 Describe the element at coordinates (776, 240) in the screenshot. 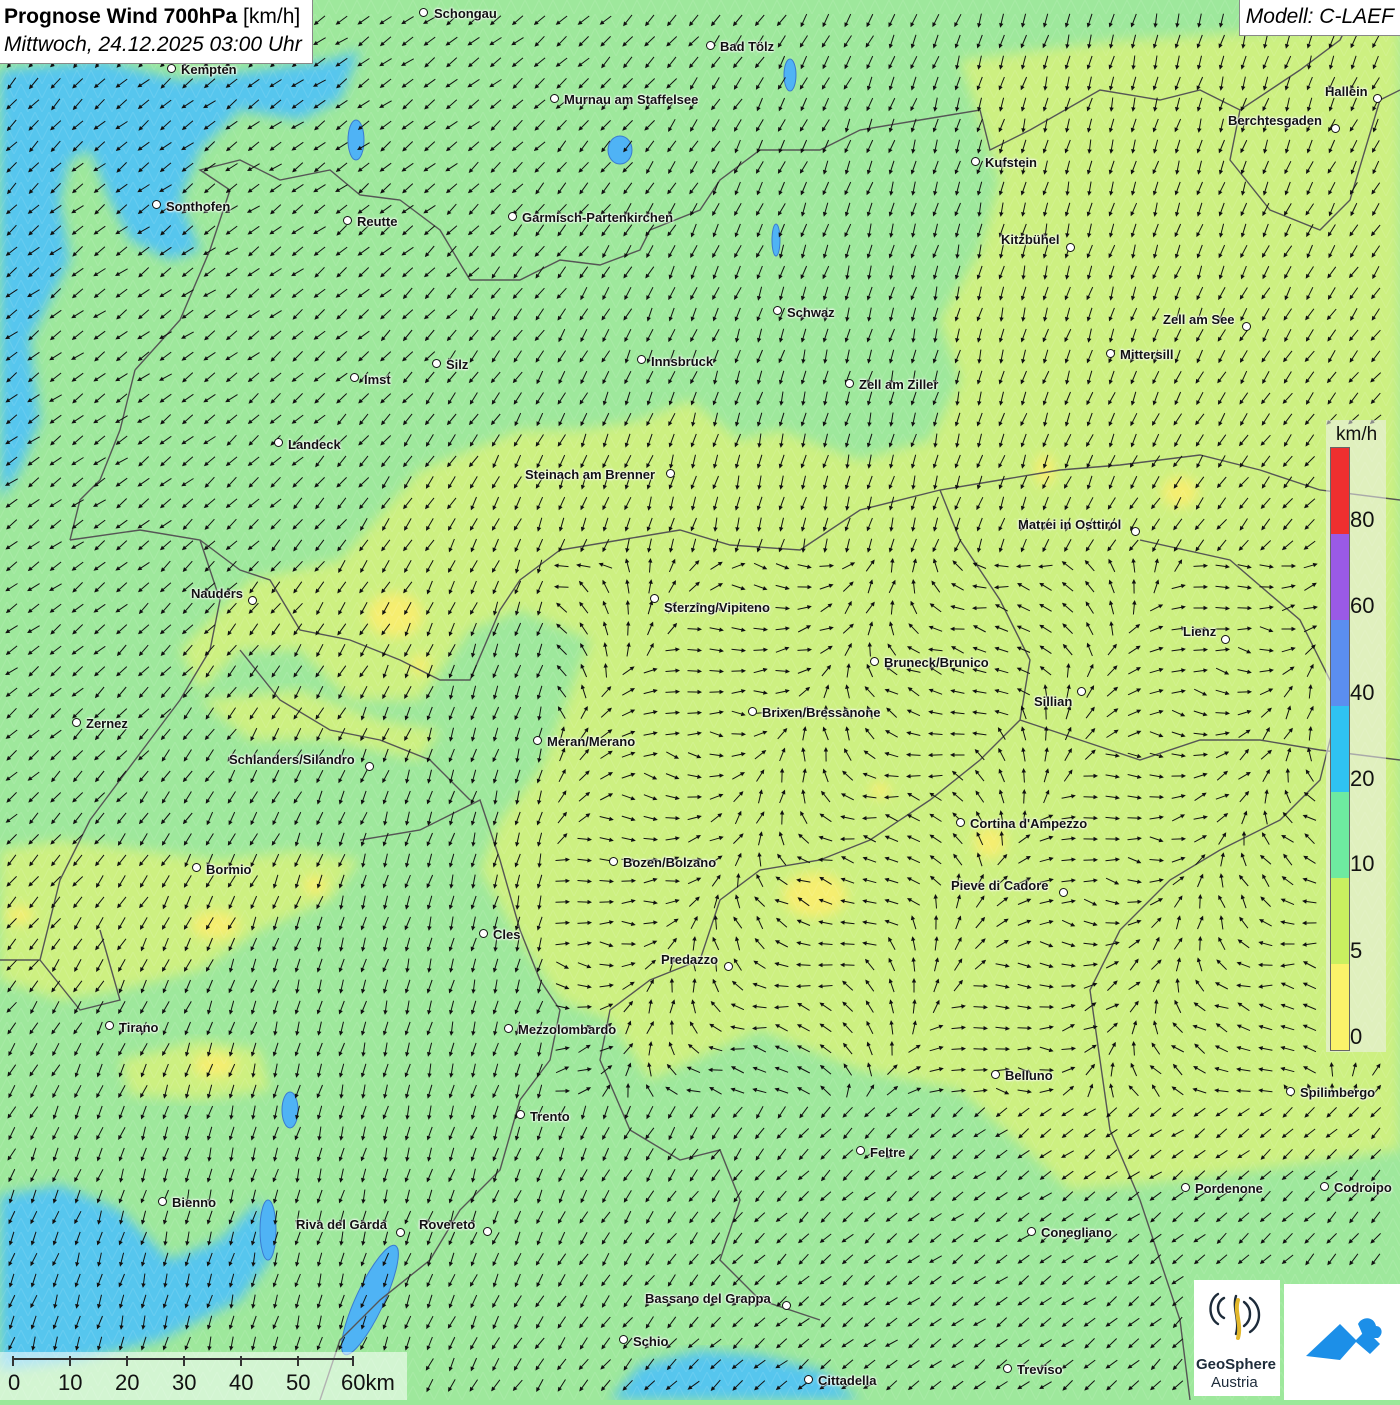

I see `lake-achensee` at that location.